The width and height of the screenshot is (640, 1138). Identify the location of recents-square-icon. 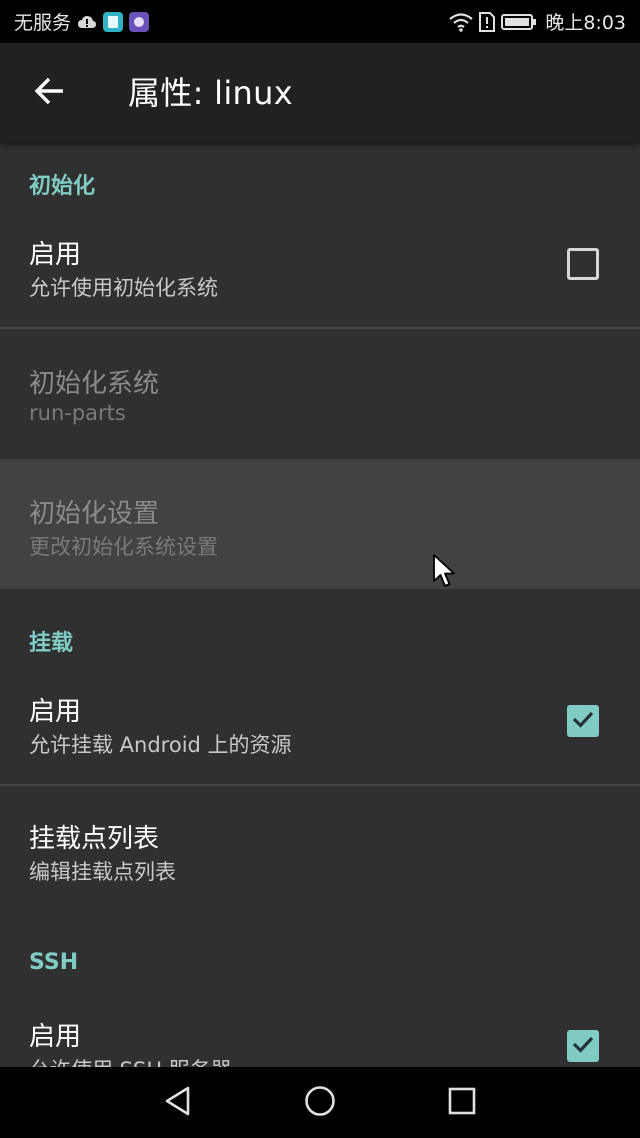
(462, 1103).